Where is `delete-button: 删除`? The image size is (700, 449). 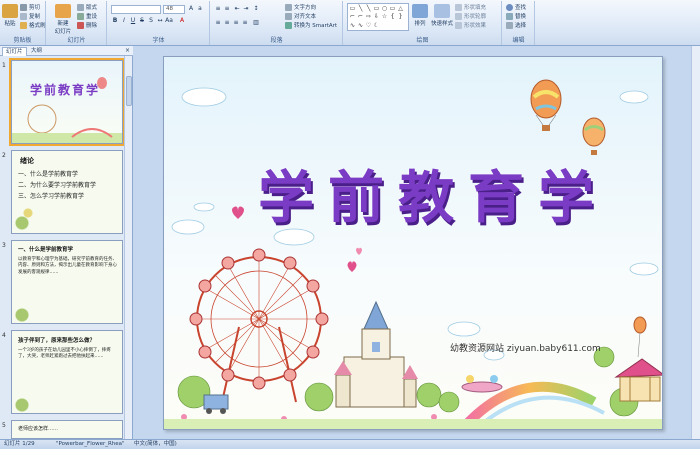
delete-button: 删除 is located at coordinates (87, 25).